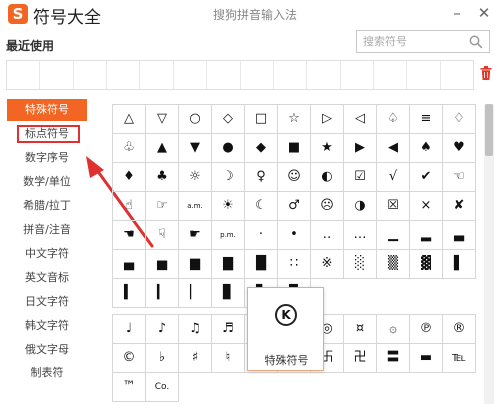  Describe the element at coordinates (261, 235) in the screenshot. I see `symbol-cell: ·` at that location.